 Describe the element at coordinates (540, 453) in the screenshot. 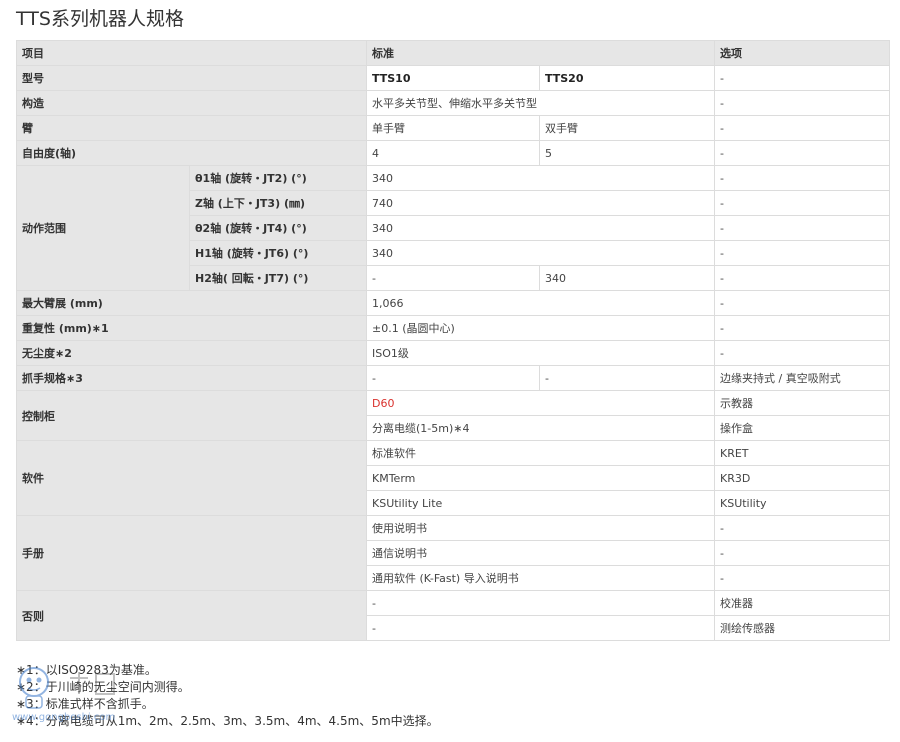

I see `value-cell: 标准软件` at that location.